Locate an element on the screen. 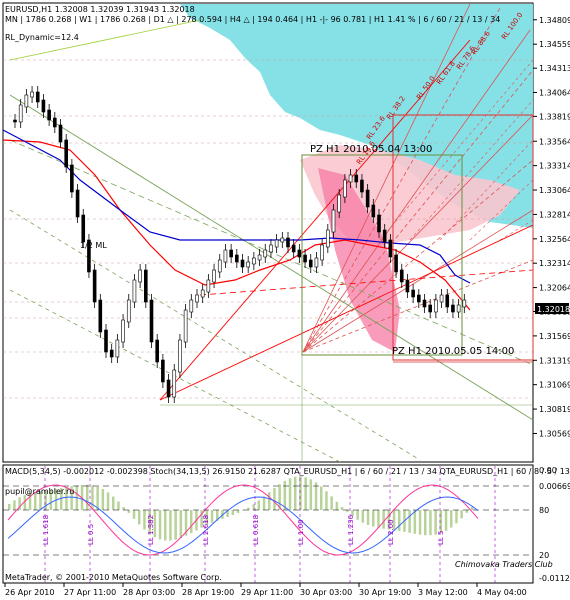  indicator-name: RL_Dynamic=12.4 is located at coordinates (42, 37).